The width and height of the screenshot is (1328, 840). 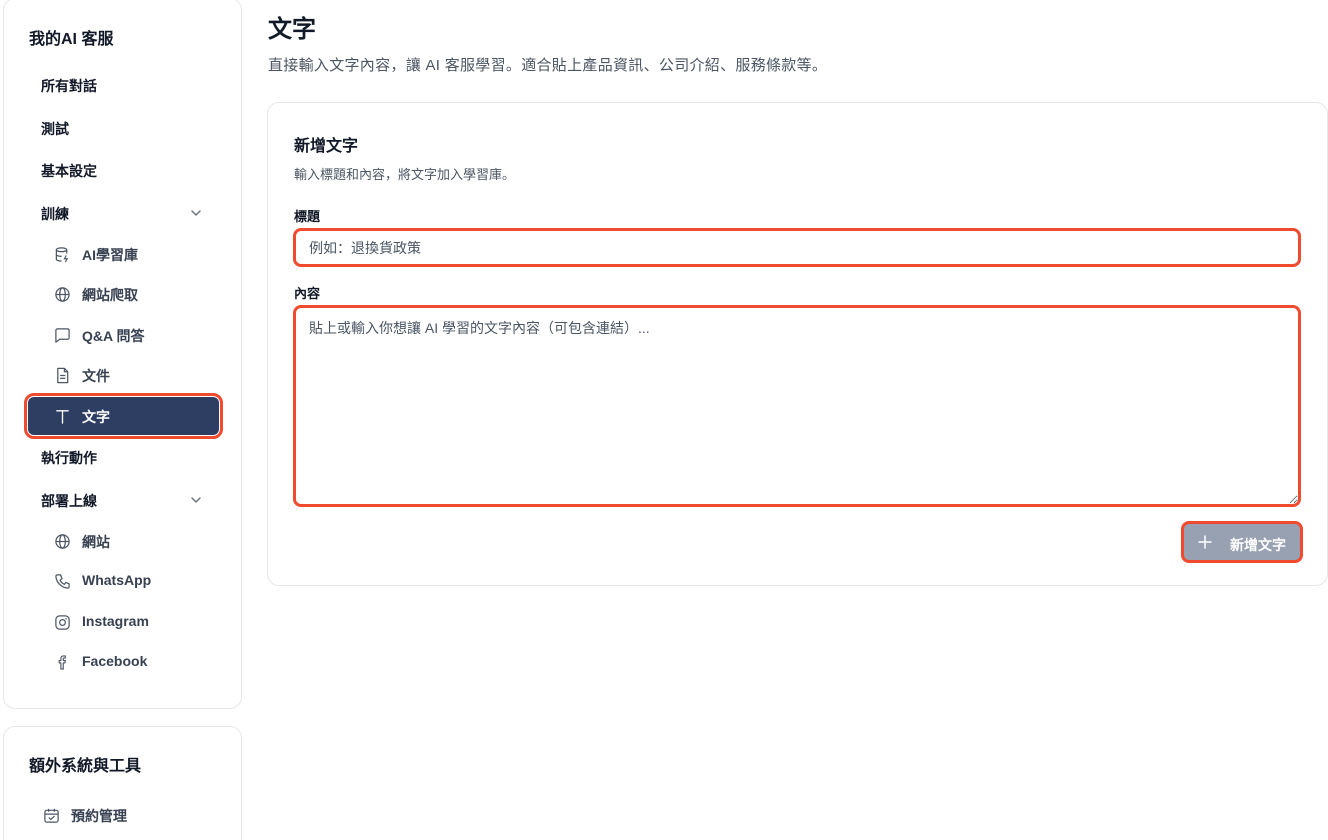 What do you see at coordinates (96, 376) in the screenshot?
I see `sidebar-item-label: 文件` at bounding box center [96, 376].